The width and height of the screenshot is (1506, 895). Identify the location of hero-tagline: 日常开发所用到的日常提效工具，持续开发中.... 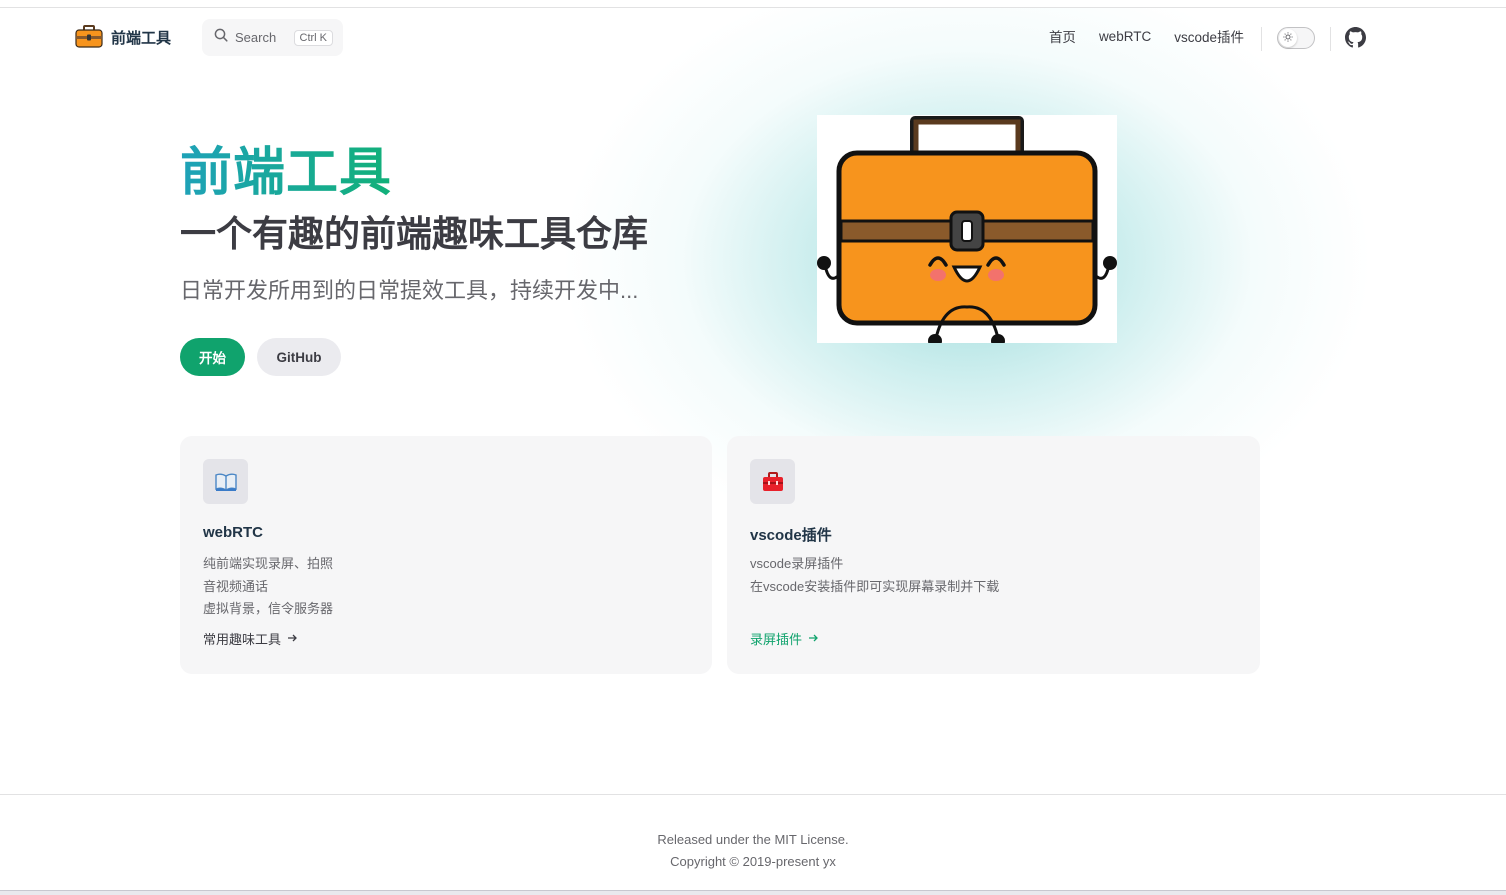
(409, 290).